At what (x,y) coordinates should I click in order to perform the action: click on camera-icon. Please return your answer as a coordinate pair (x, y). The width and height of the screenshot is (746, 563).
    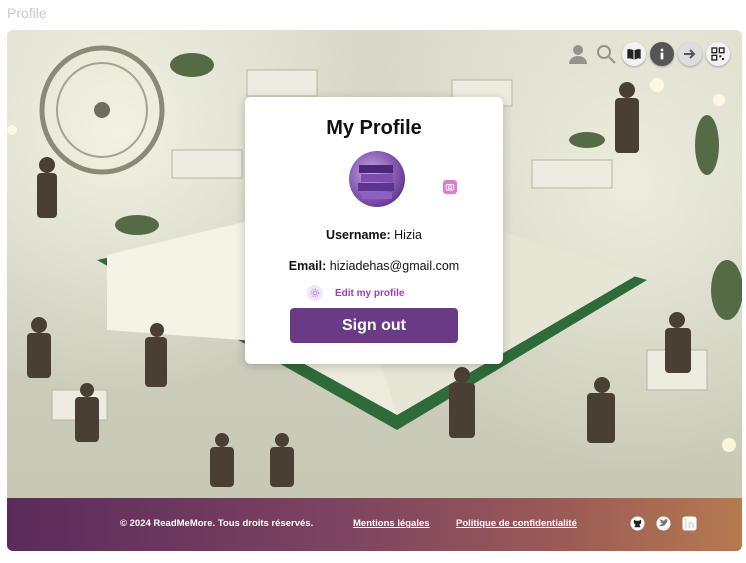
    Looking at the image, I should click on (450, 187).